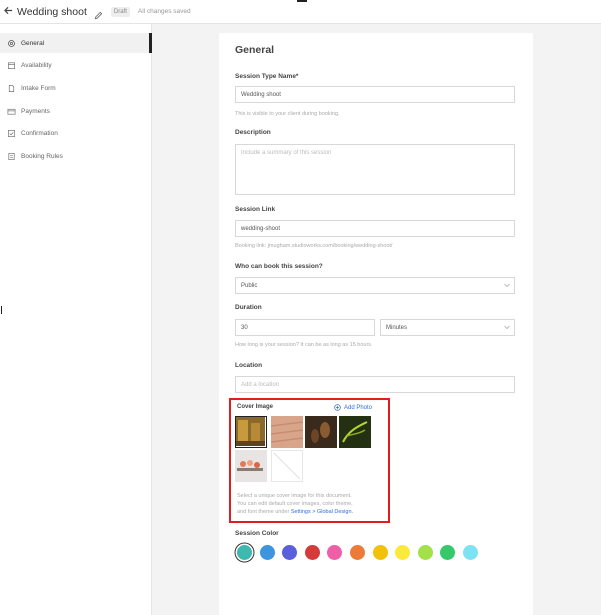  I want to click on session-color-label: Session Color, so click(257, 533).